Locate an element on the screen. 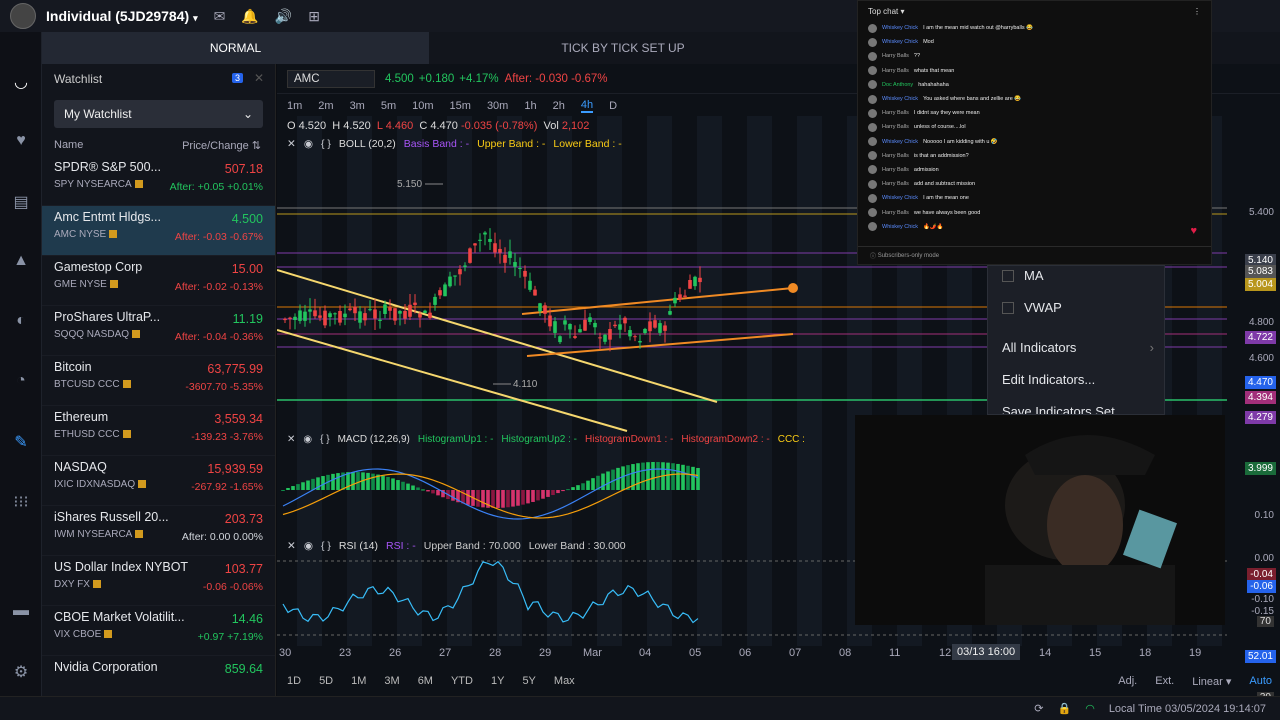 This screenshot has width=1280, height=720. chat-user: Doc Anthony is located at coordinates (897, 85).